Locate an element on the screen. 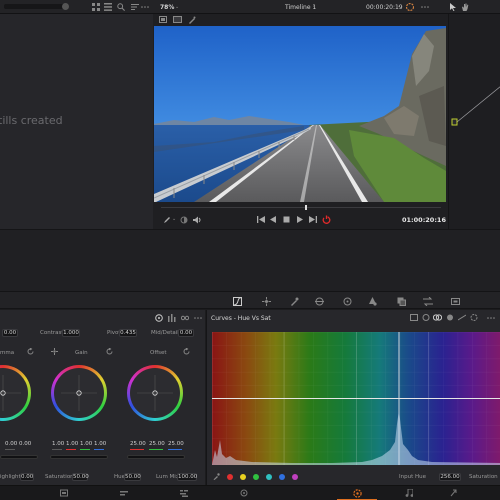  link-icon is located at coordinates (54, 351).